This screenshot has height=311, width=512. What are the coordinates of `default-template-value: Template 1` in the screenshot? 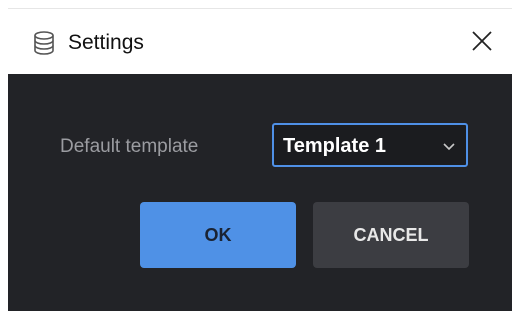 It's located at (334, 146).